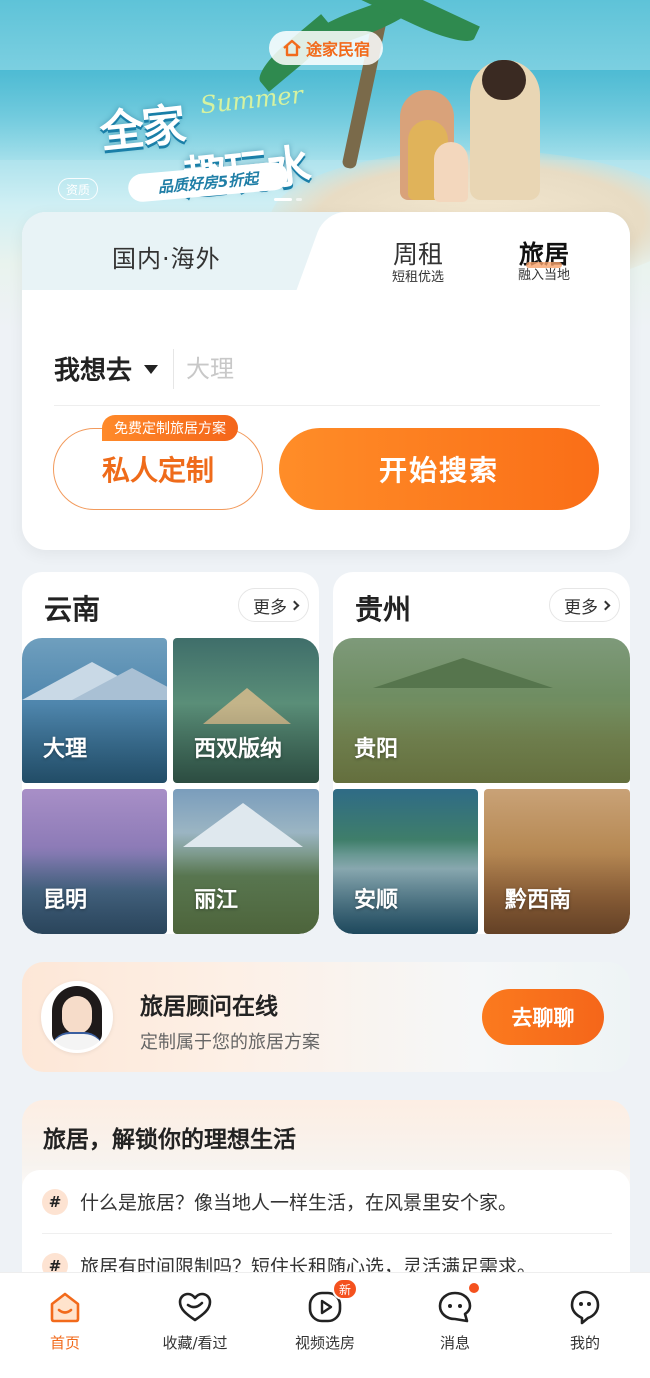 Image resolution: width=650 pixels, height=1378 pixels. I want to click on bottom-tab-bar: 首页 收藏/看过 视频选房 新 消息 我的, so click(325, 1325).